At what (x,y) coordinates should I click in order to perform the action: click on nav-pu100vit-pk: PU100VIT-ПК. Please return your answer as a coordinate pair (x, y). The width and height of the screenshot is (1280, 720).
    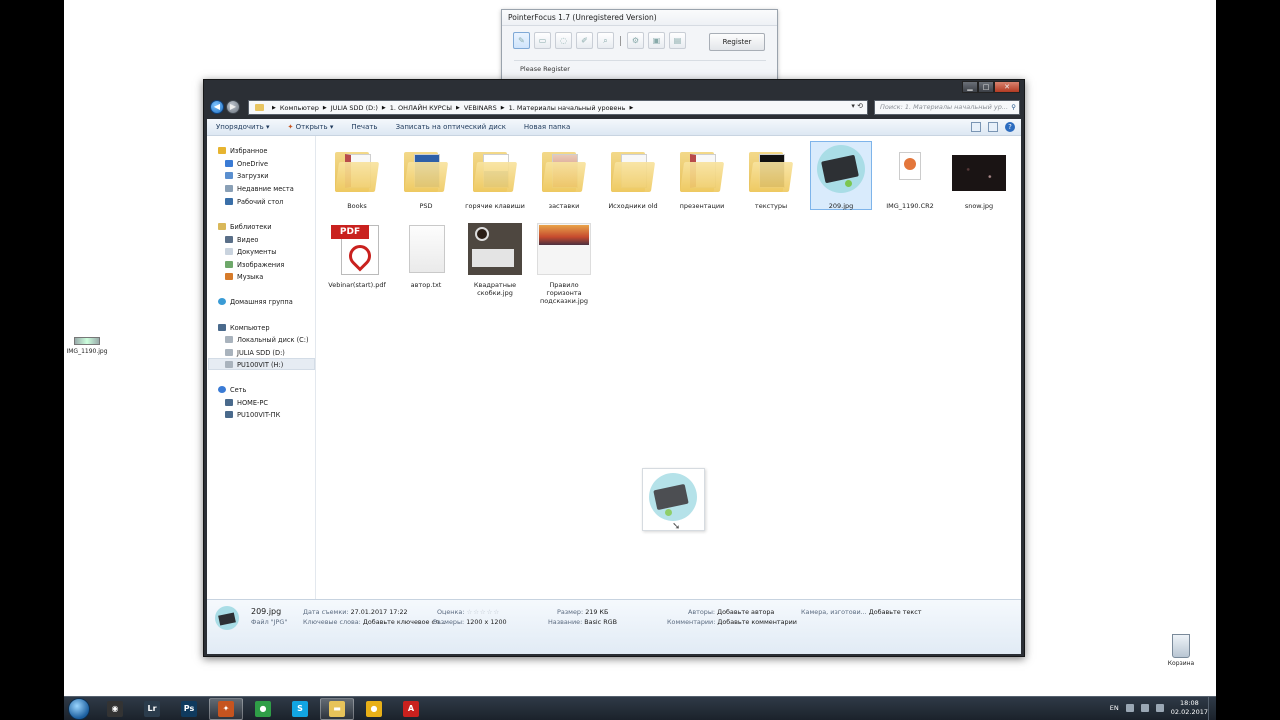
    Looking at the image, I should click on (252, 414).